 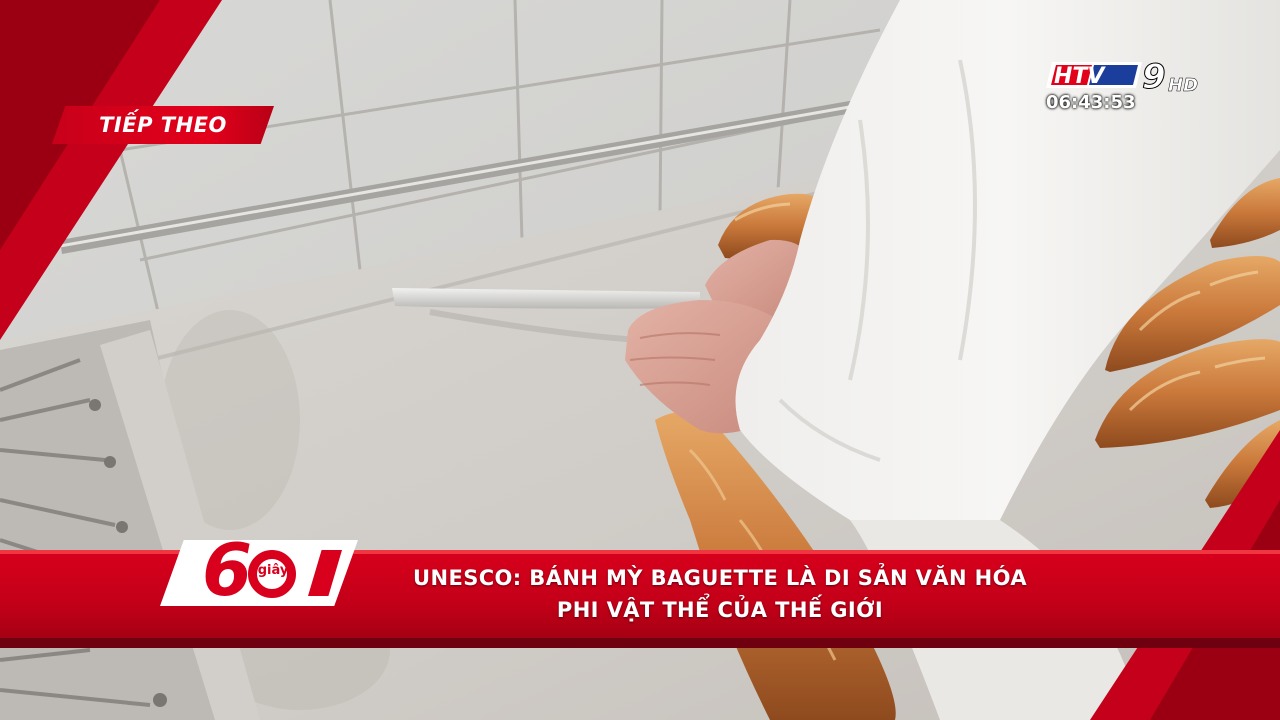 What do you see at coordinates (1091, 102) in the screenshot?
I see `broadcast-clock: 06:43:53` at bounding box center [1091, 102].